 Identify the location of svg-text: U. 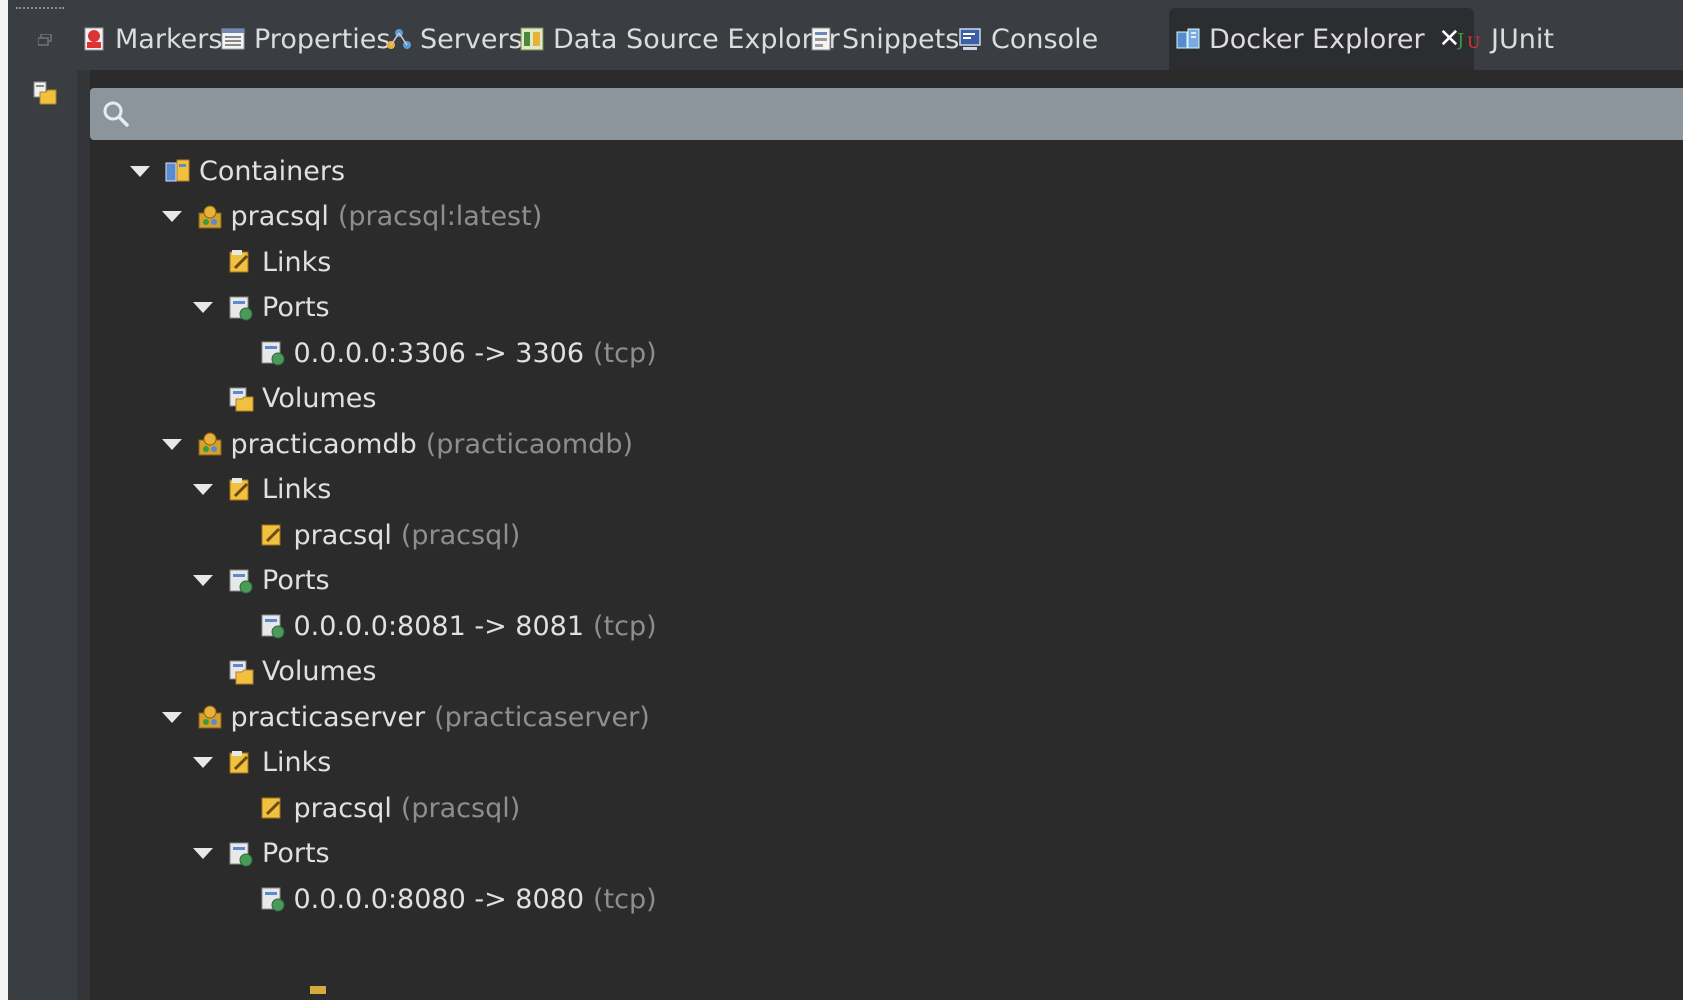
(1473, 42).